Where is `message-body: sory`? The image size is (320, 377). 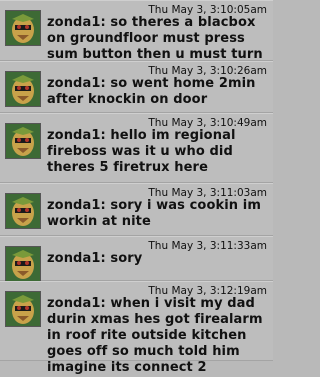
message-body: sory is located at coordinates (126, 258).